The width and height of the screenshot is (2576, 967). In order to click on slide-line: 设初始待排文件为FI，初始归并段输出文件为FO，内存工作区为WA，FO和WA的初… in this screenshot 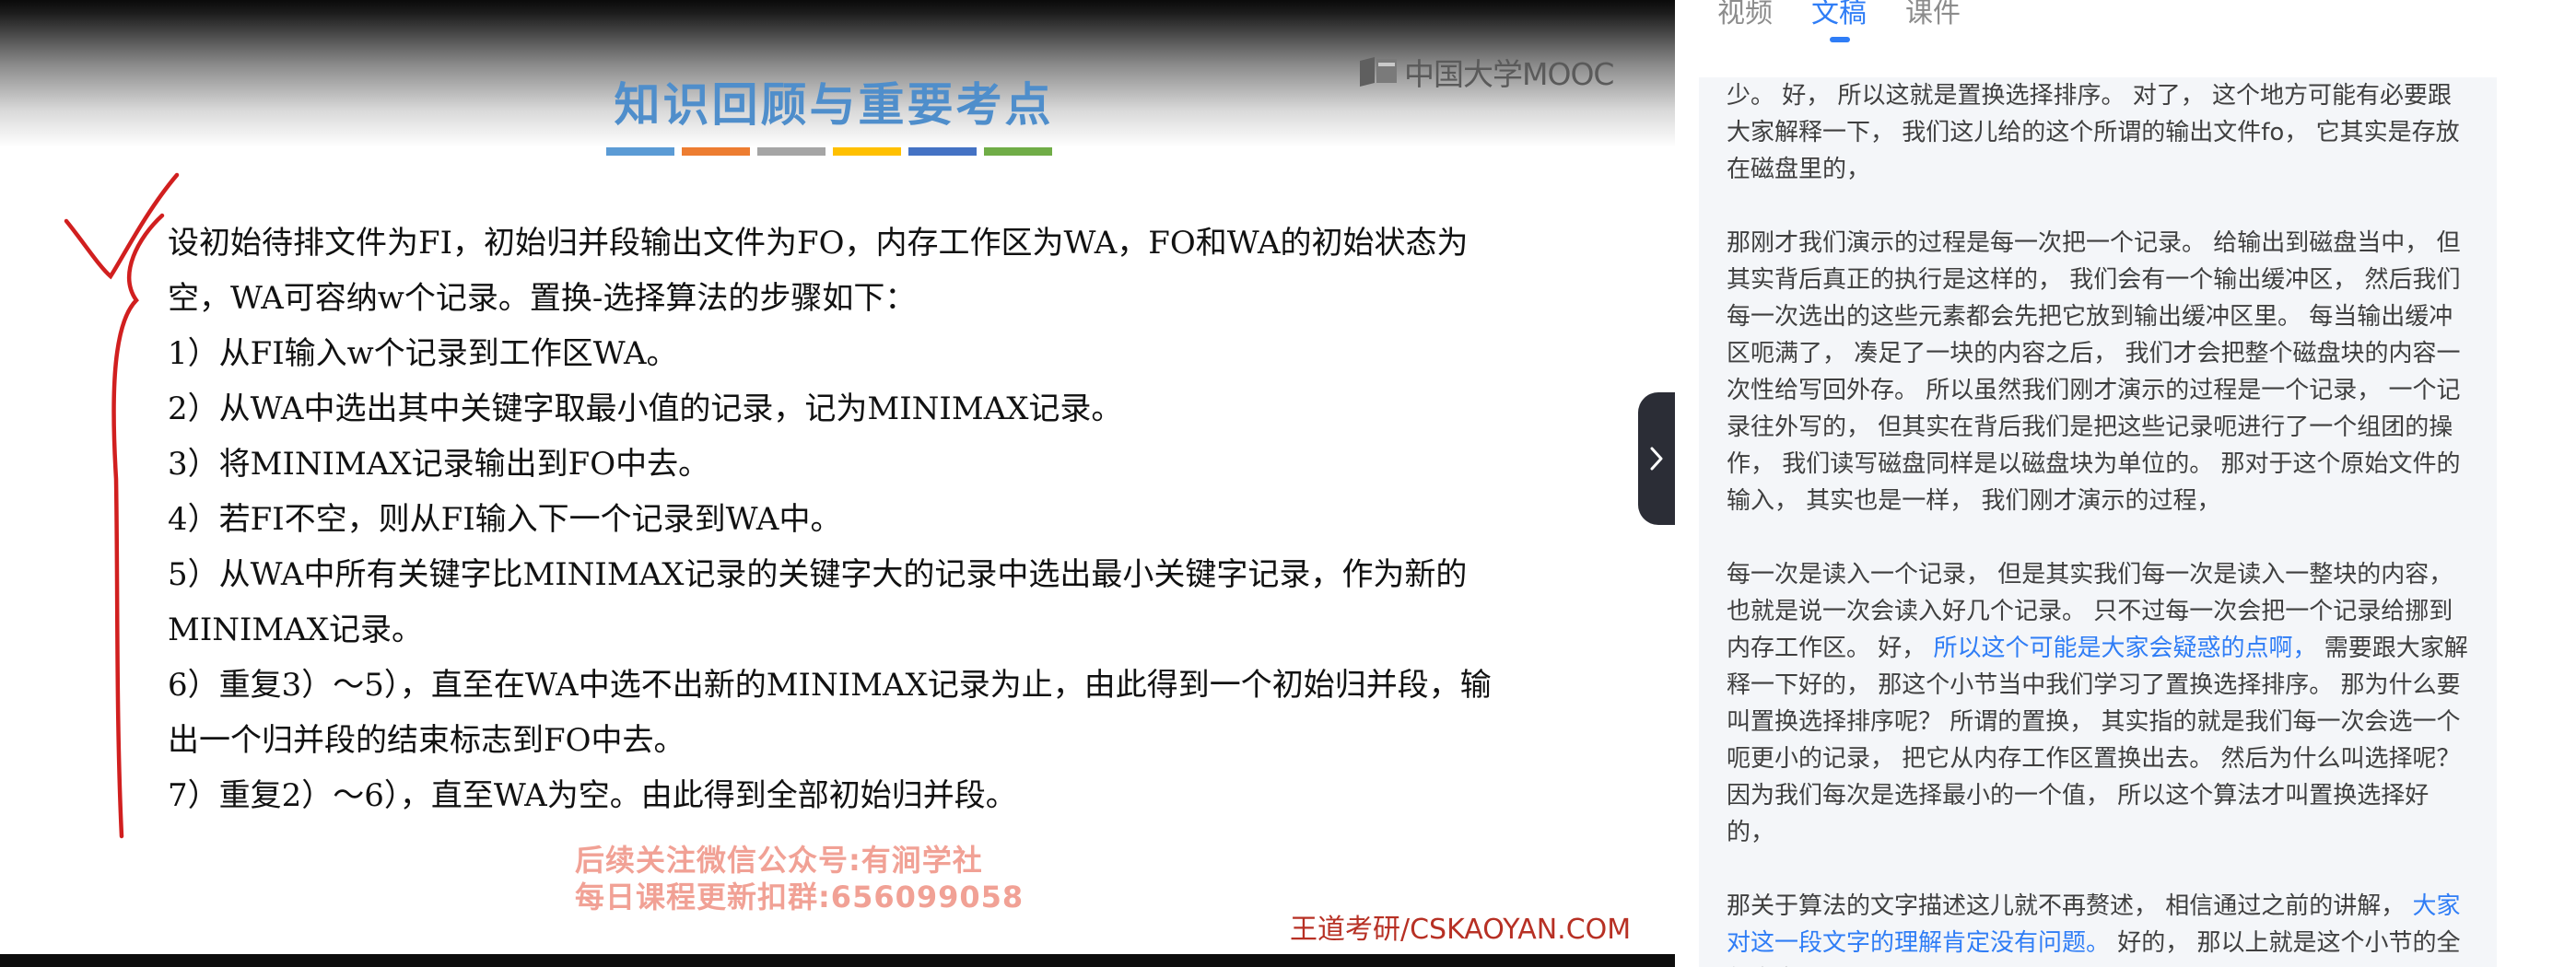, I will do `click(818, 243)`.